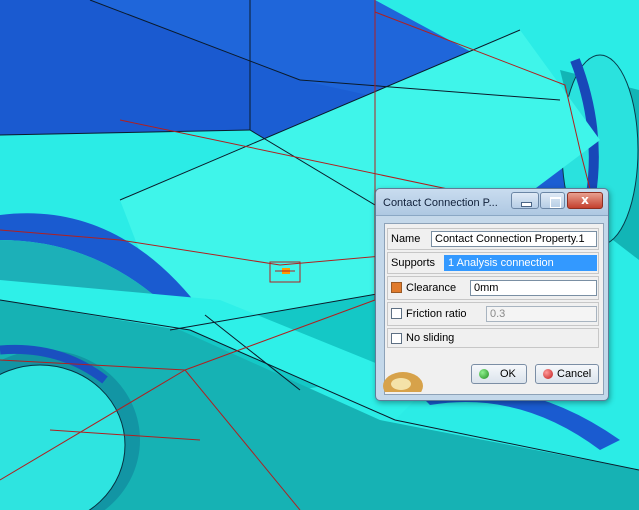 The image size is (639, 510). I want to click on clearance-input: 0mm, so click(533, 288).